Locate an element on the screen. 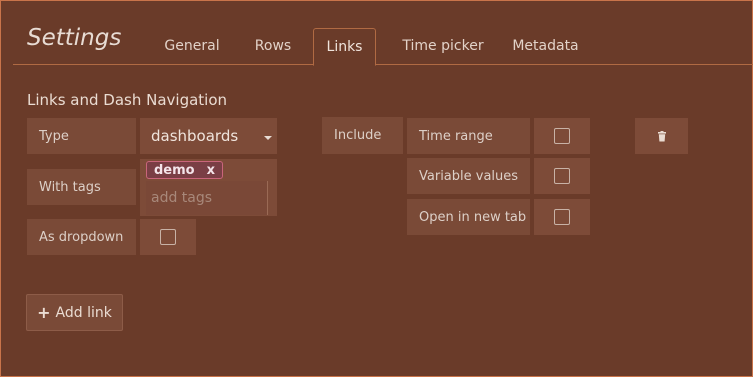 Image resolution: width=753 pixels, height=377 pixels. tab-metadata: Metadata is located at coordinates (545, 47).